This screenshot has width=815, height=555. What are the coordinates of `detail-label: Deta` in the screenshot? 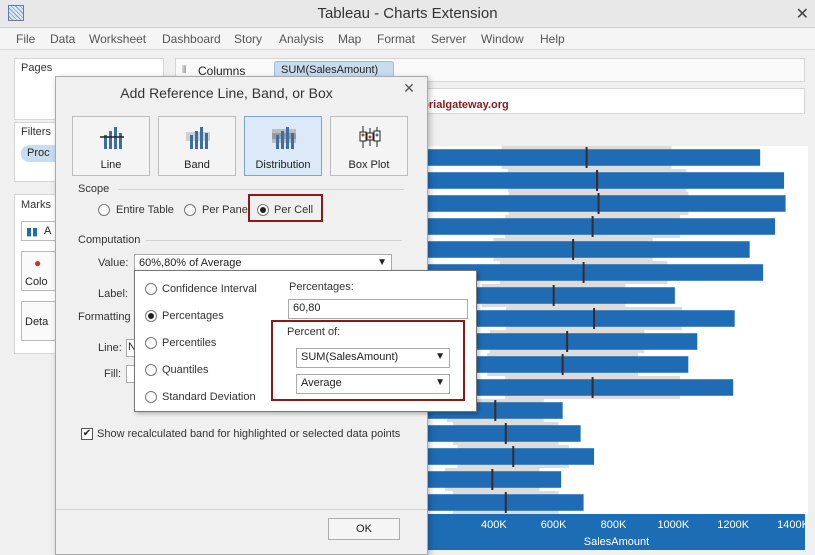 It's located at (37, 322).